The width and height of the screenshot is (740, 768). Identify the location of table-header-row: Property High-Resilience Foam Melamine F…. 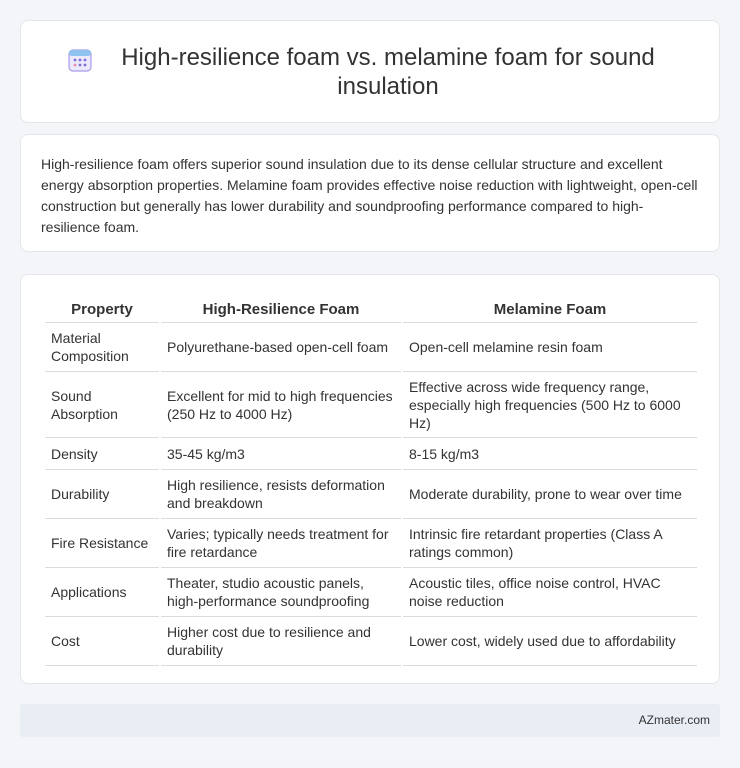
(371, 309).